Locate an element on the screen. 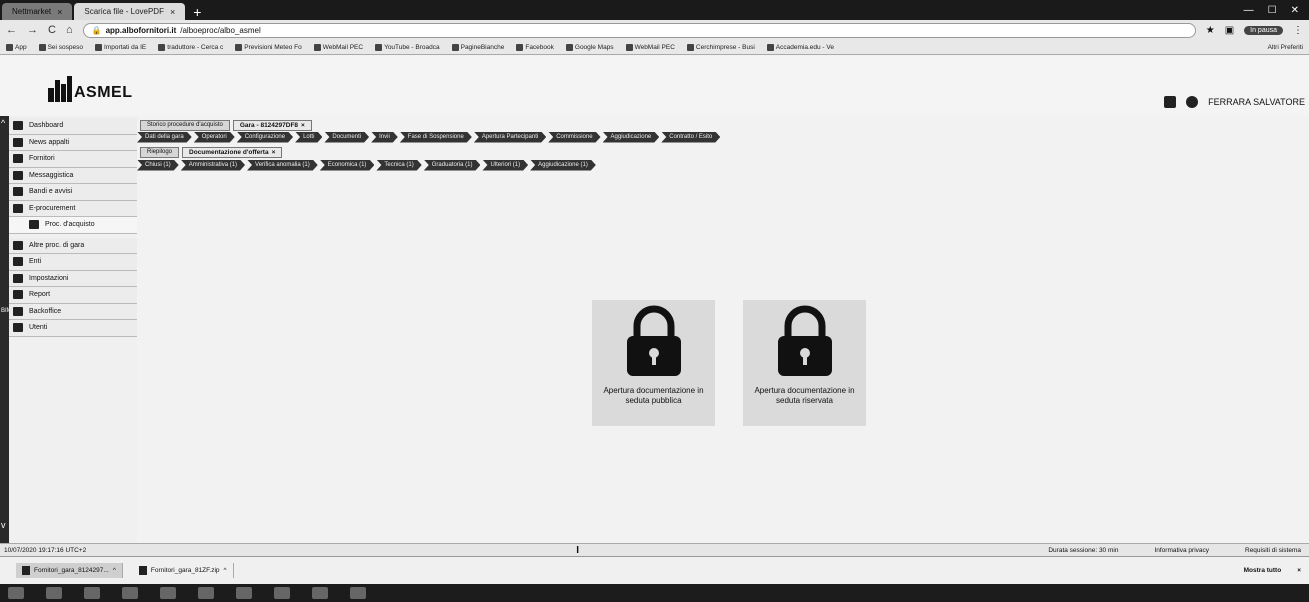 This screenshot has width=1309, height=602. store-icon is located at coordinates (130, 593).